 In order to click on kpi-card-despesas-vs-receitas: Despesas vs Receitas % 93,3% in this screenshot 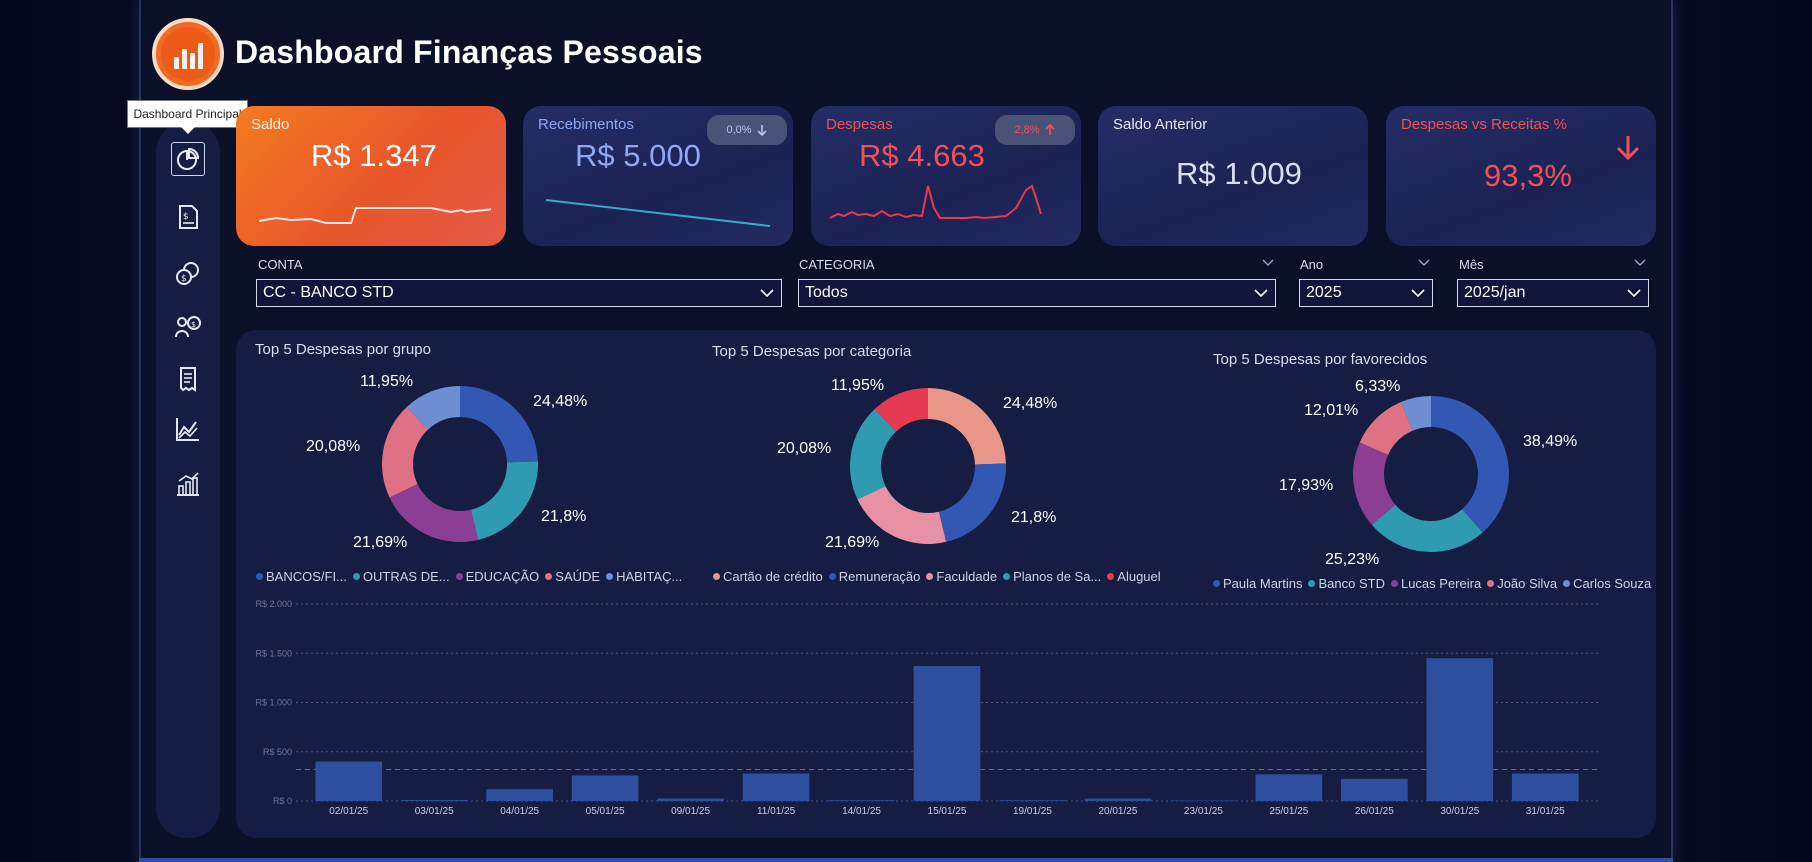, I will do `click(1521, 176)`.